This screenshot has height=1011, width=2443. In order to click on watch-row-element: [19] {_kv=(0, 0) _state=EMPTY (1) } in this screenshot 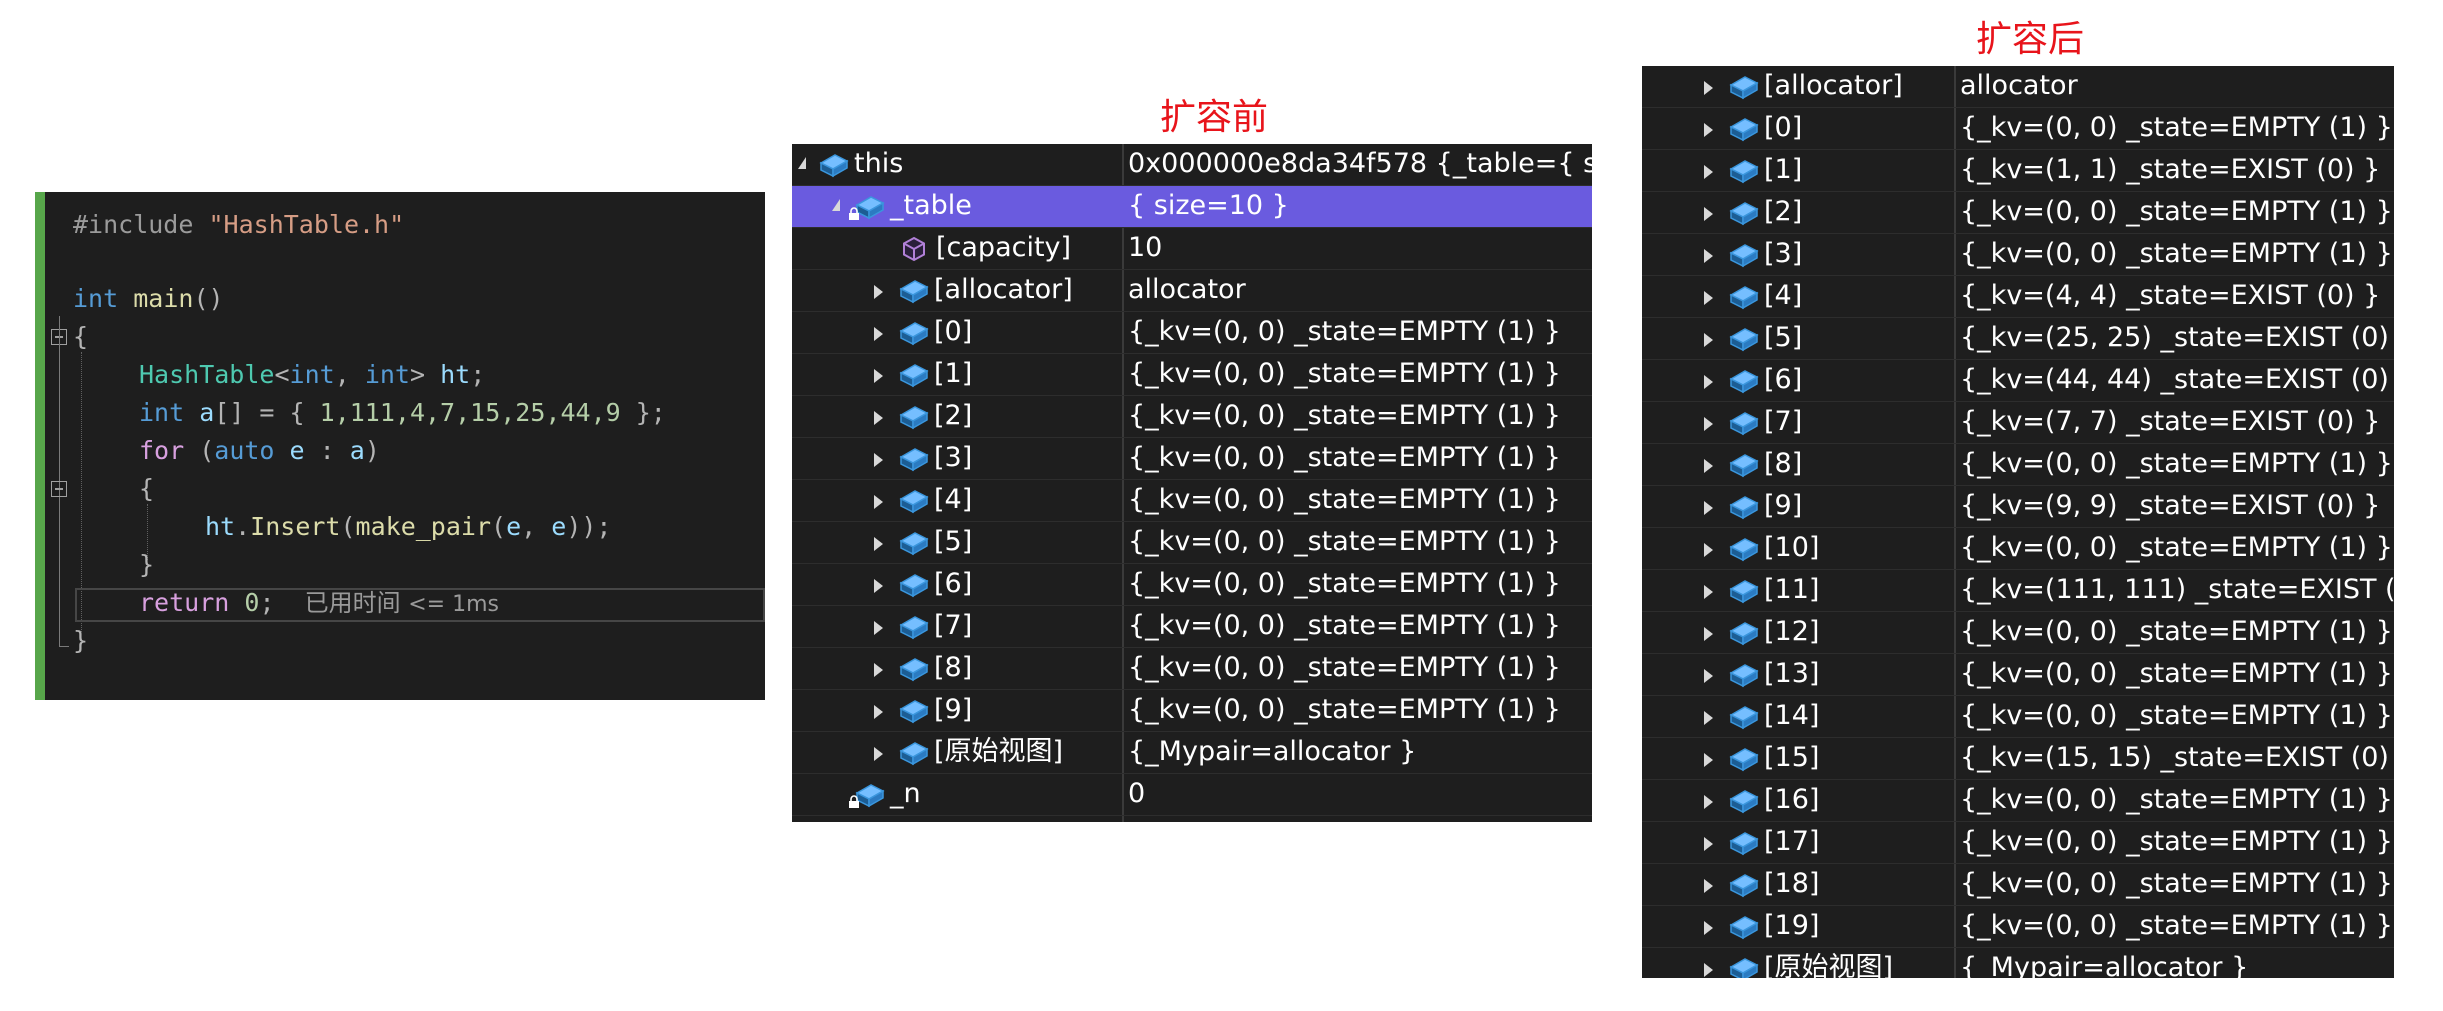, I will do `click(2018, 927)`.